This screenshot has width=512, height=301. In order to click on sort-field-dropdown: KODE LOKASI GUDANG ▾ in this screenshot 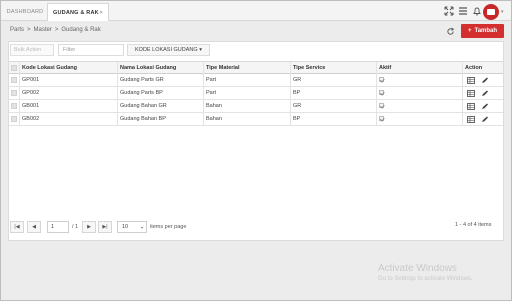, I will do `click(168, 50)`.